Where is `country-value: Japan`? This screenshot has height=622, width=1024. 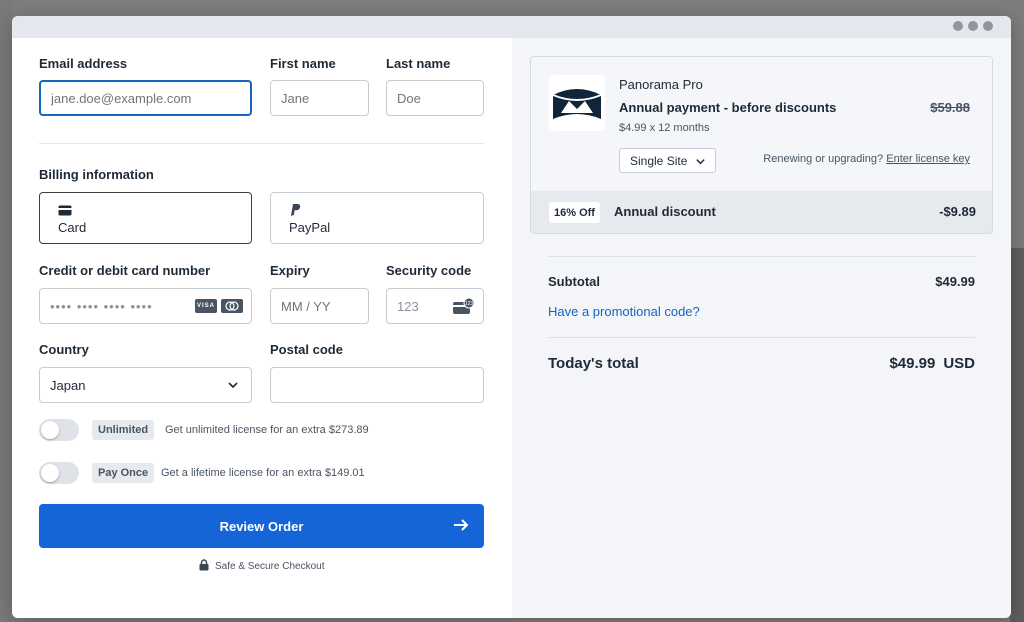 country-value: Japan is located at coordinates (68, 385).